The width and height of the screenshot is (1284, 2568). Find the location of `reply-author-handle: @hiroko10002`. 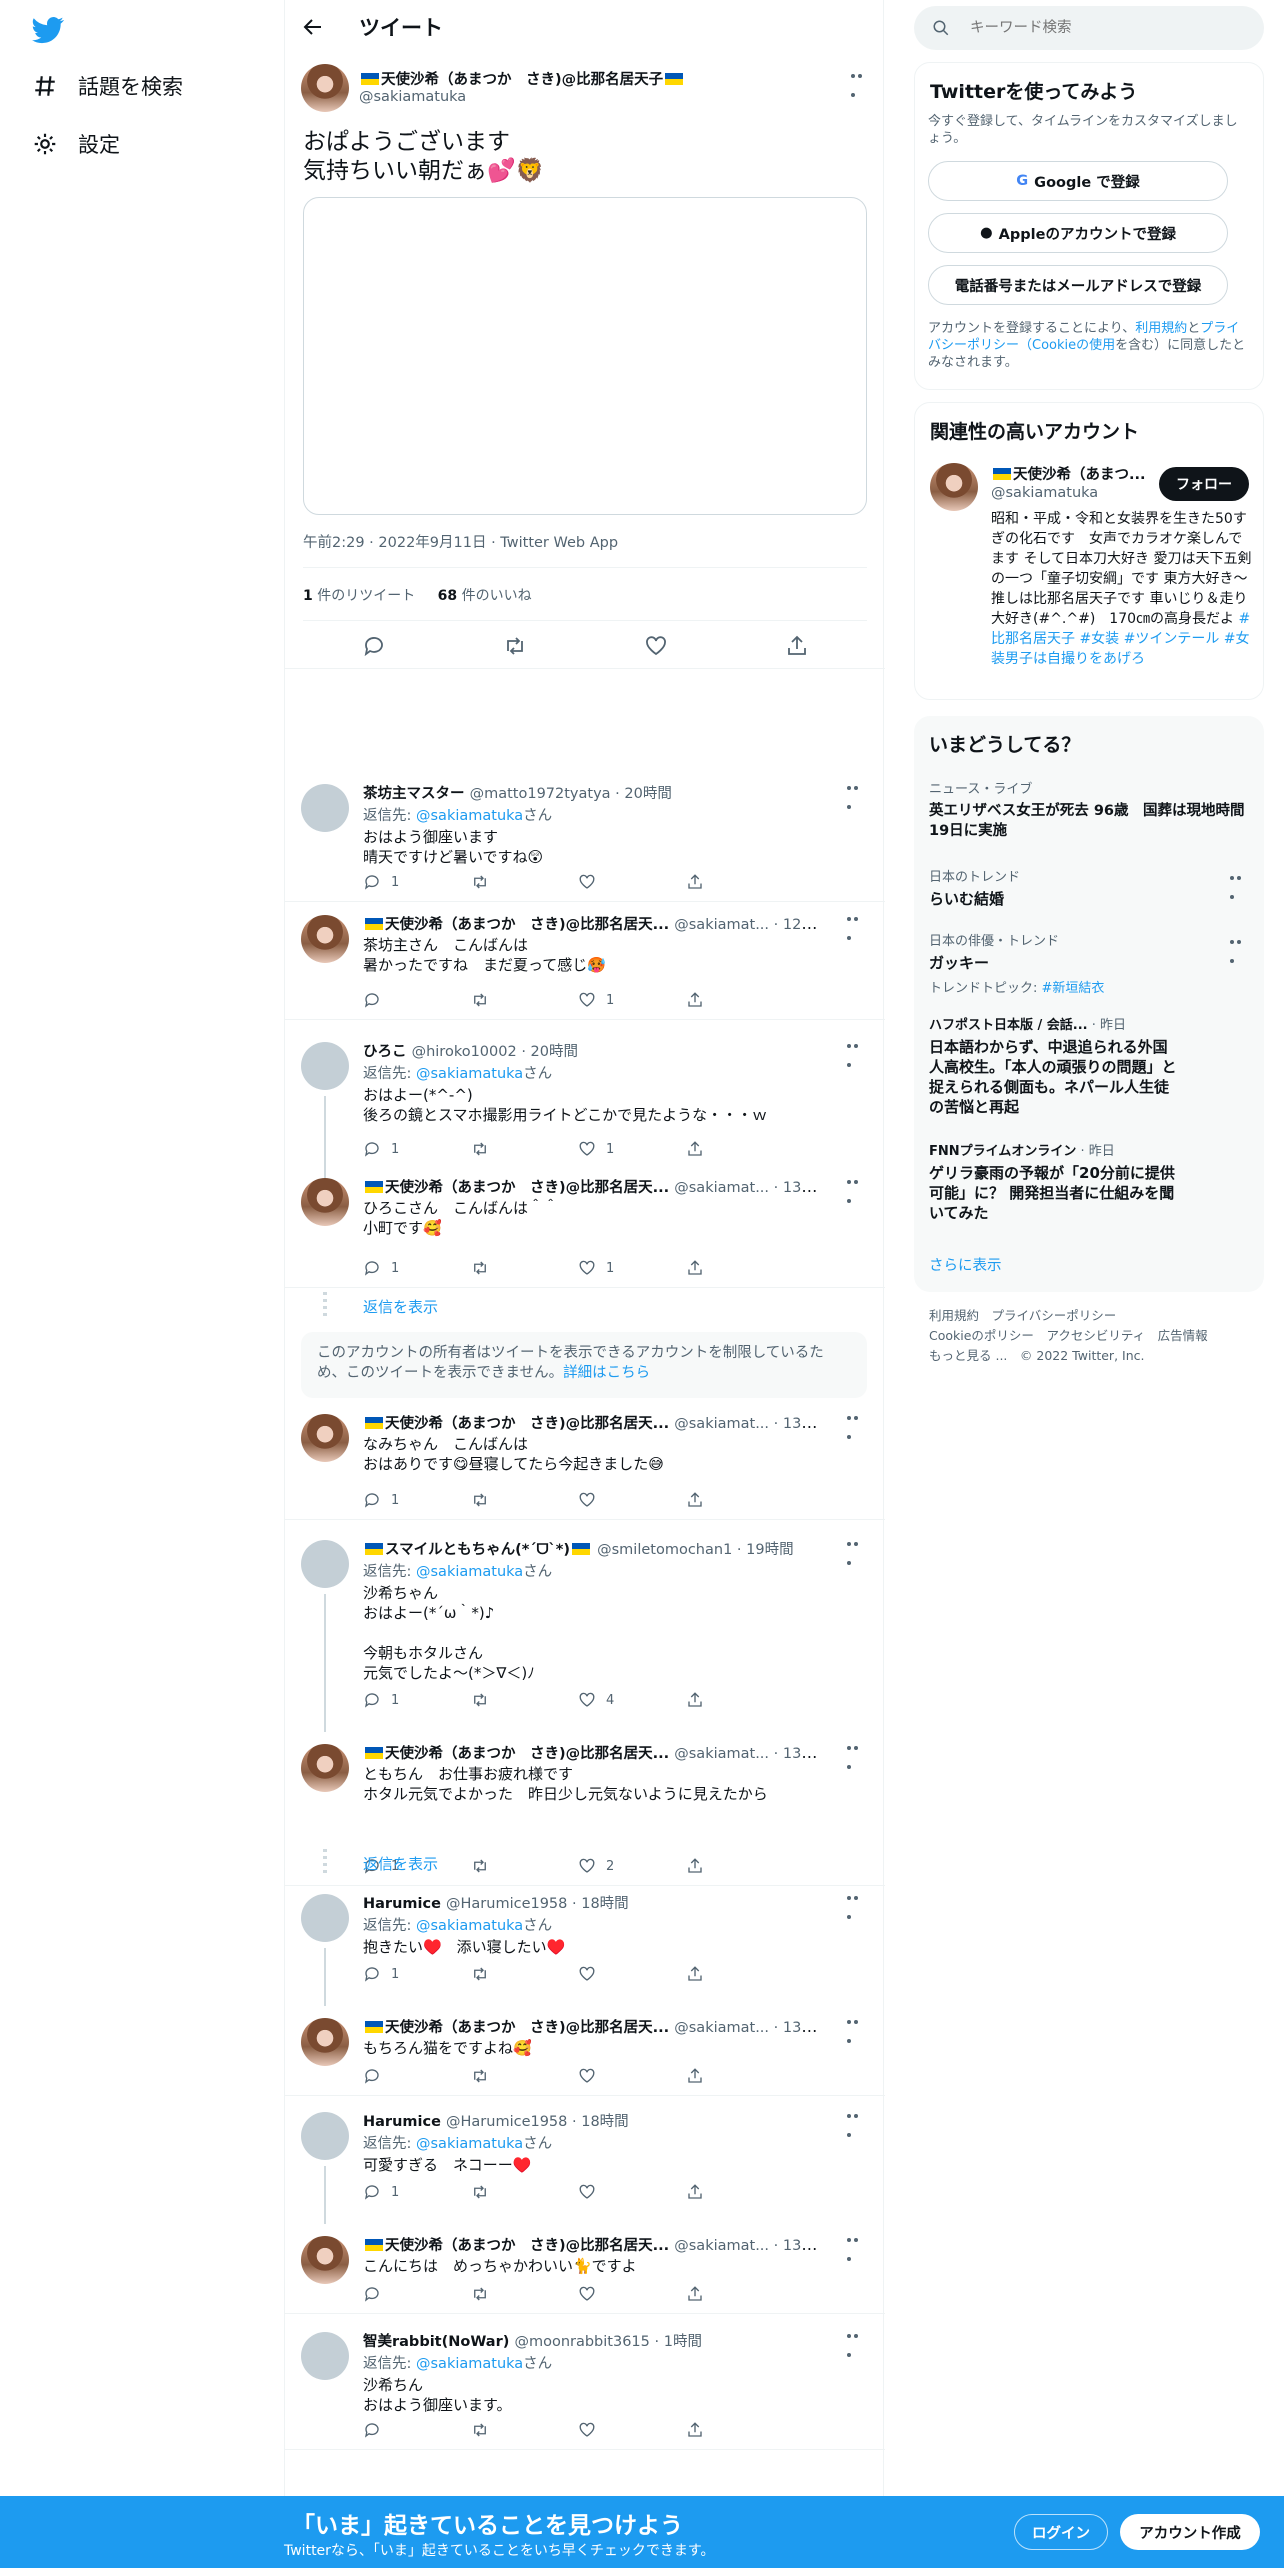

reply-author-handle: @hiroko10002 is located at coordinates (464, 1052).